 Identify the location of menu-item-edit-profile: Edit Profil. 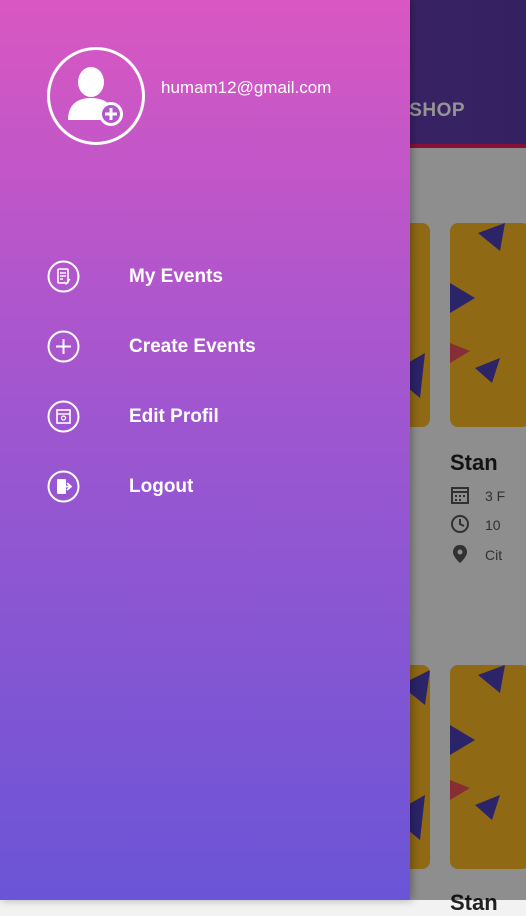
(205, 418).